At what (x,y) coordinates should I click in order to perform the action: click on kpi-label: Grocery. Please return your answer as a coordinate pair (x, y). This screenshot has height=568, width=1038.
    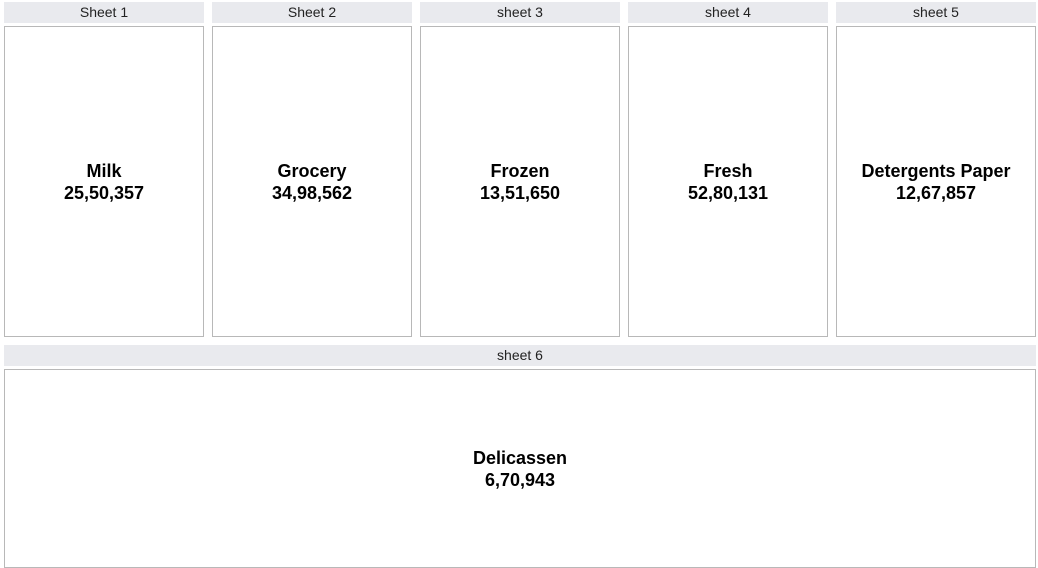
    Looking at the image, I should click on (312, 170).